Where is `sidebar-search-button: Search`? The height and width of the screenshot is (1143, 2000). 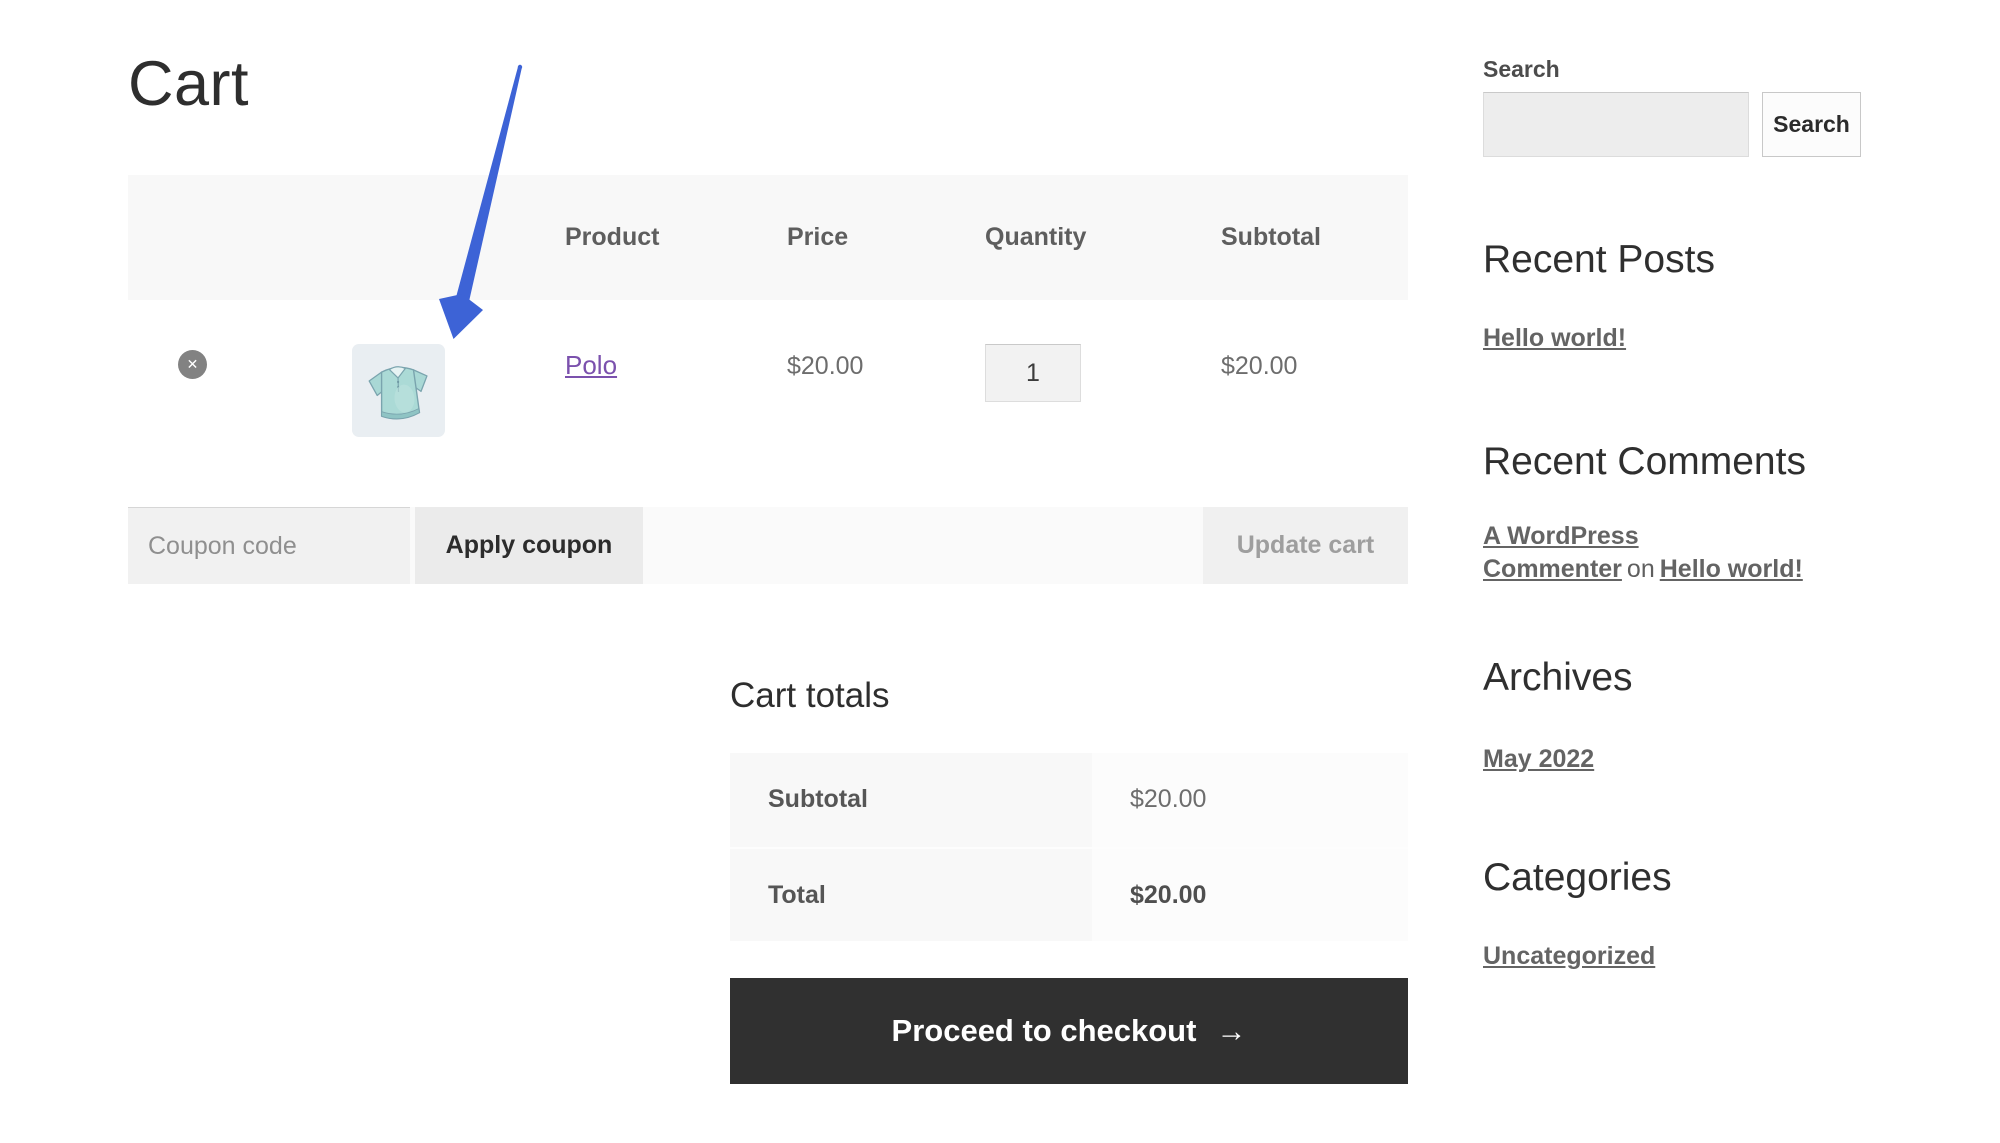 sidebar-search-button: Search is located at coordinates (1811, 124).